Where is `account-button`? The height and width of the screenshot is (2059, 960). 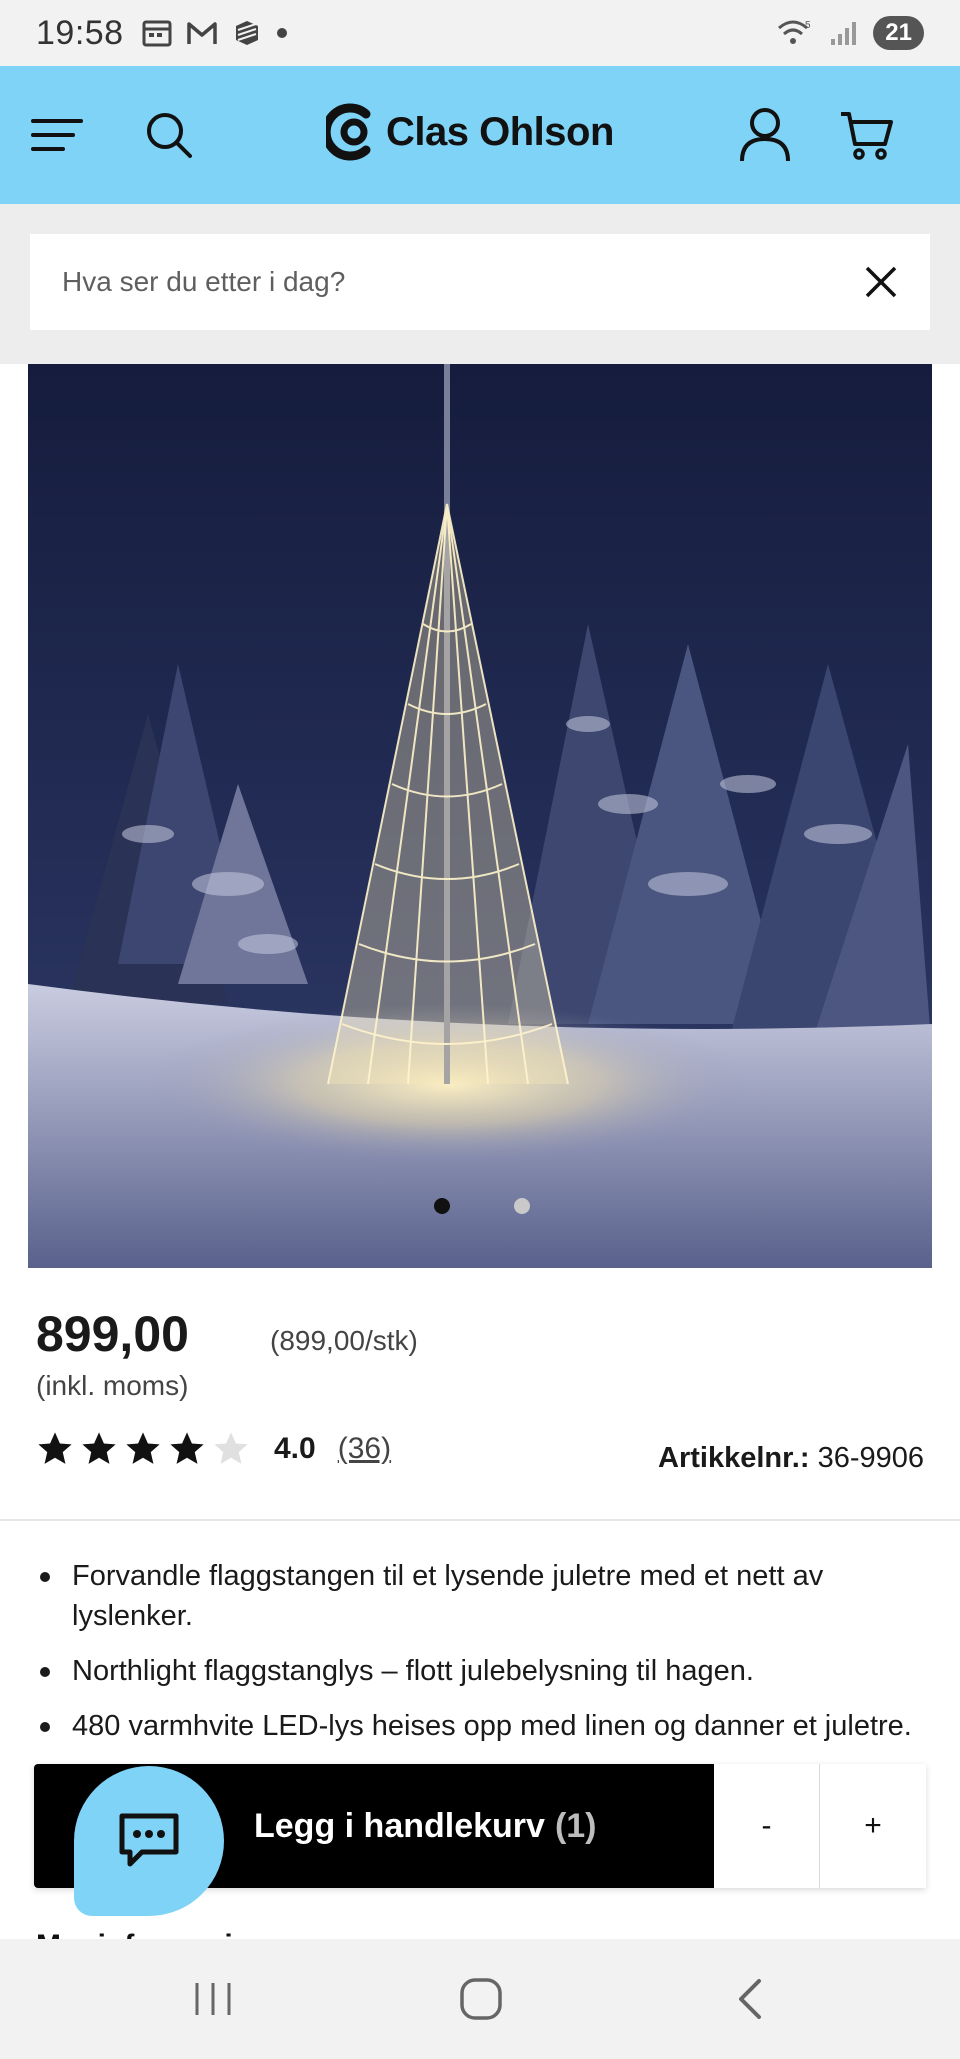 account-button is located at coordinates (765, 135).